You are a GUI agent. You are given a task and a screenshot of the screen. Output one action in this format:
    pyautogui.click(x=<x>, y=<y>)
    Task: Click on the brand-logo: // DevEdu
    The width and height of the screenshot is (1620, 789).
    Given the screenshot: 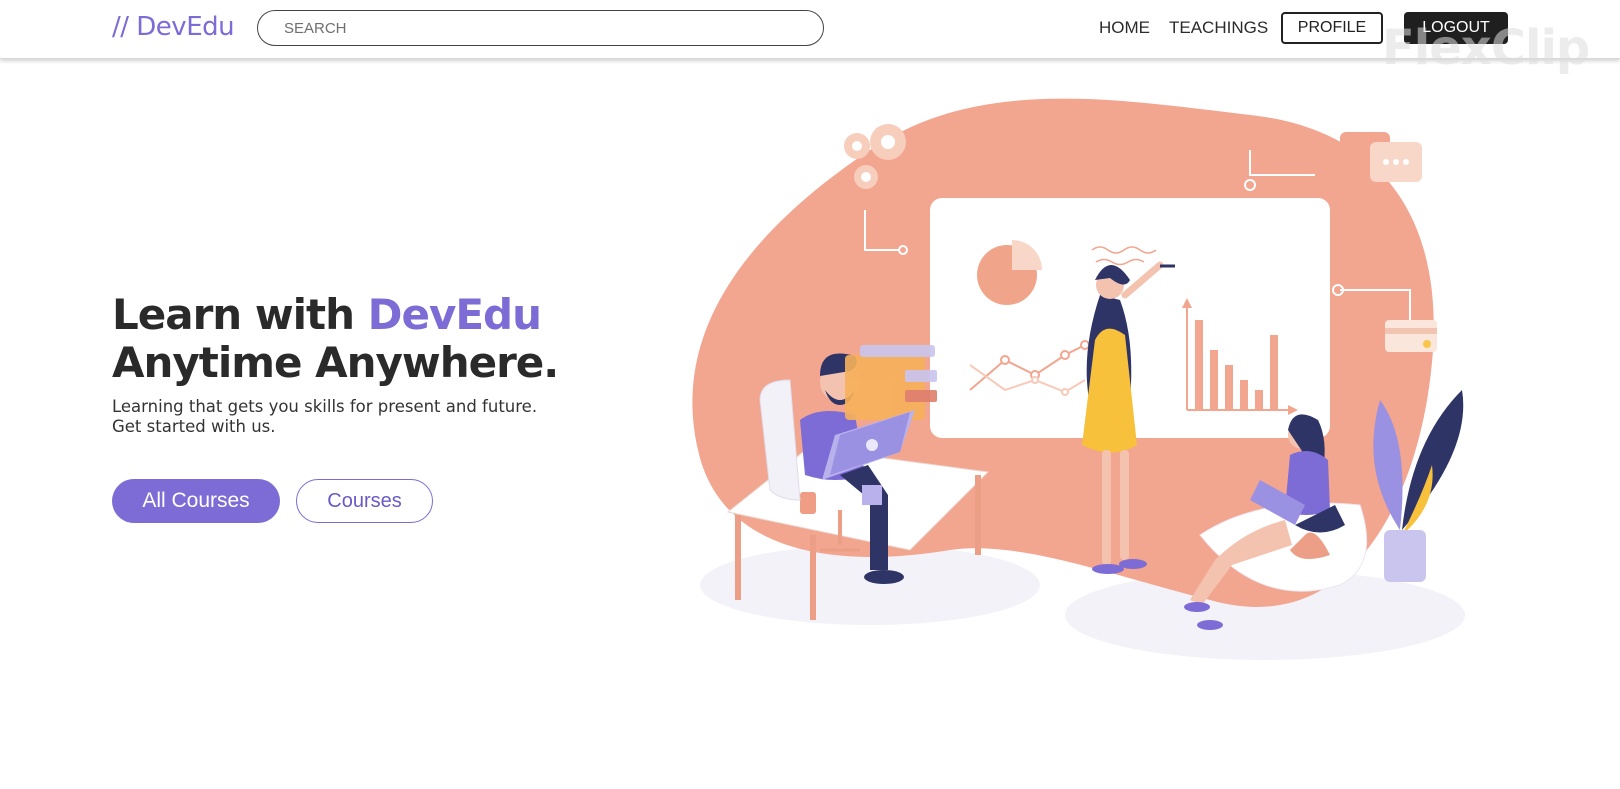 What is the action you would take?
    pyautogui.click(x=173, y=27)
    